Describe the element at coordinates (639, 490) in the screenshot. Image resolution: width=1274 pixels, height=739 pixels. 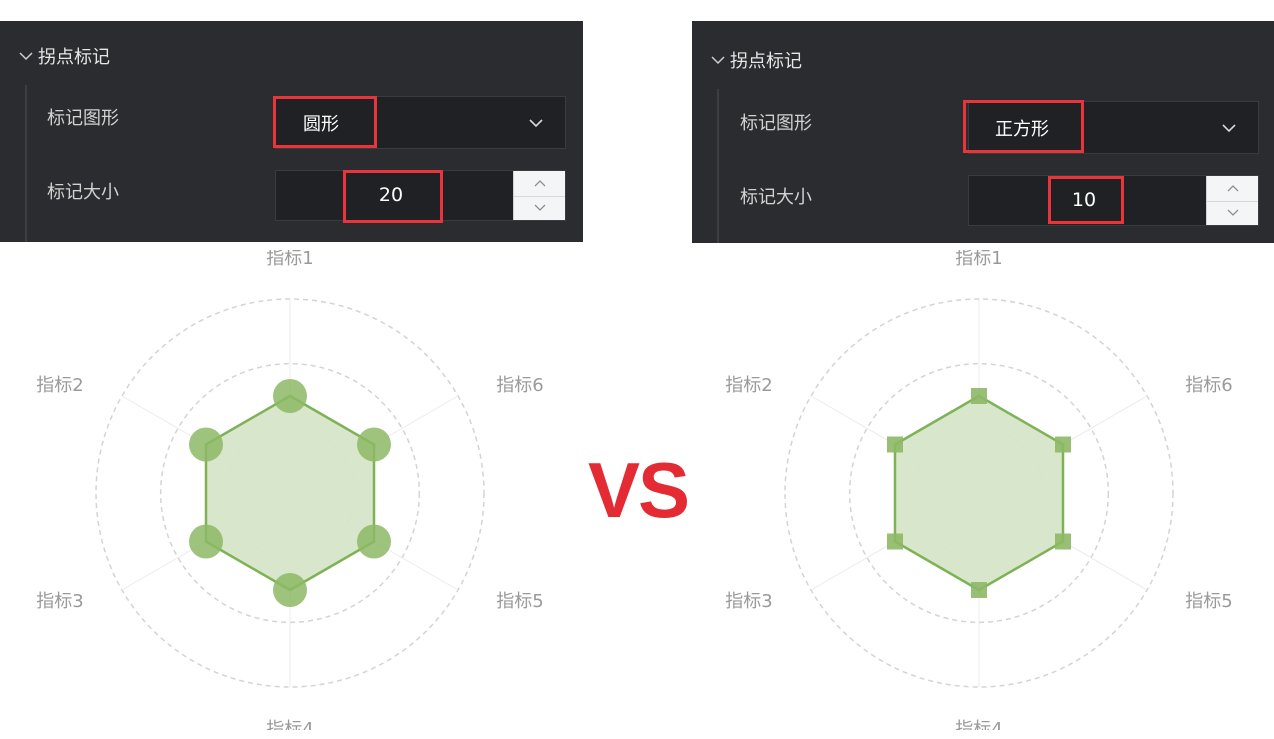
I see `vs-label: VS` at that location.